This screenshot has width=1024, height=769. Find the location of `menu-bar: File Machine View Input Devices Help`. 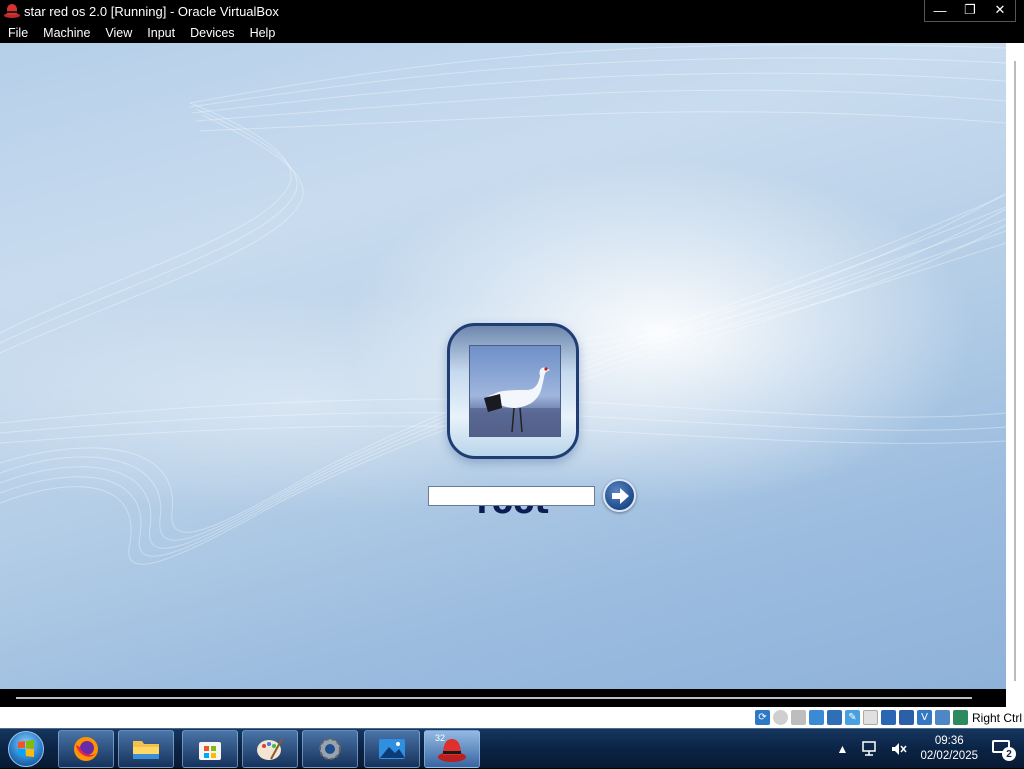

menu-bar: File Machine View Input Devices Help is located at coordinates (512, 32).